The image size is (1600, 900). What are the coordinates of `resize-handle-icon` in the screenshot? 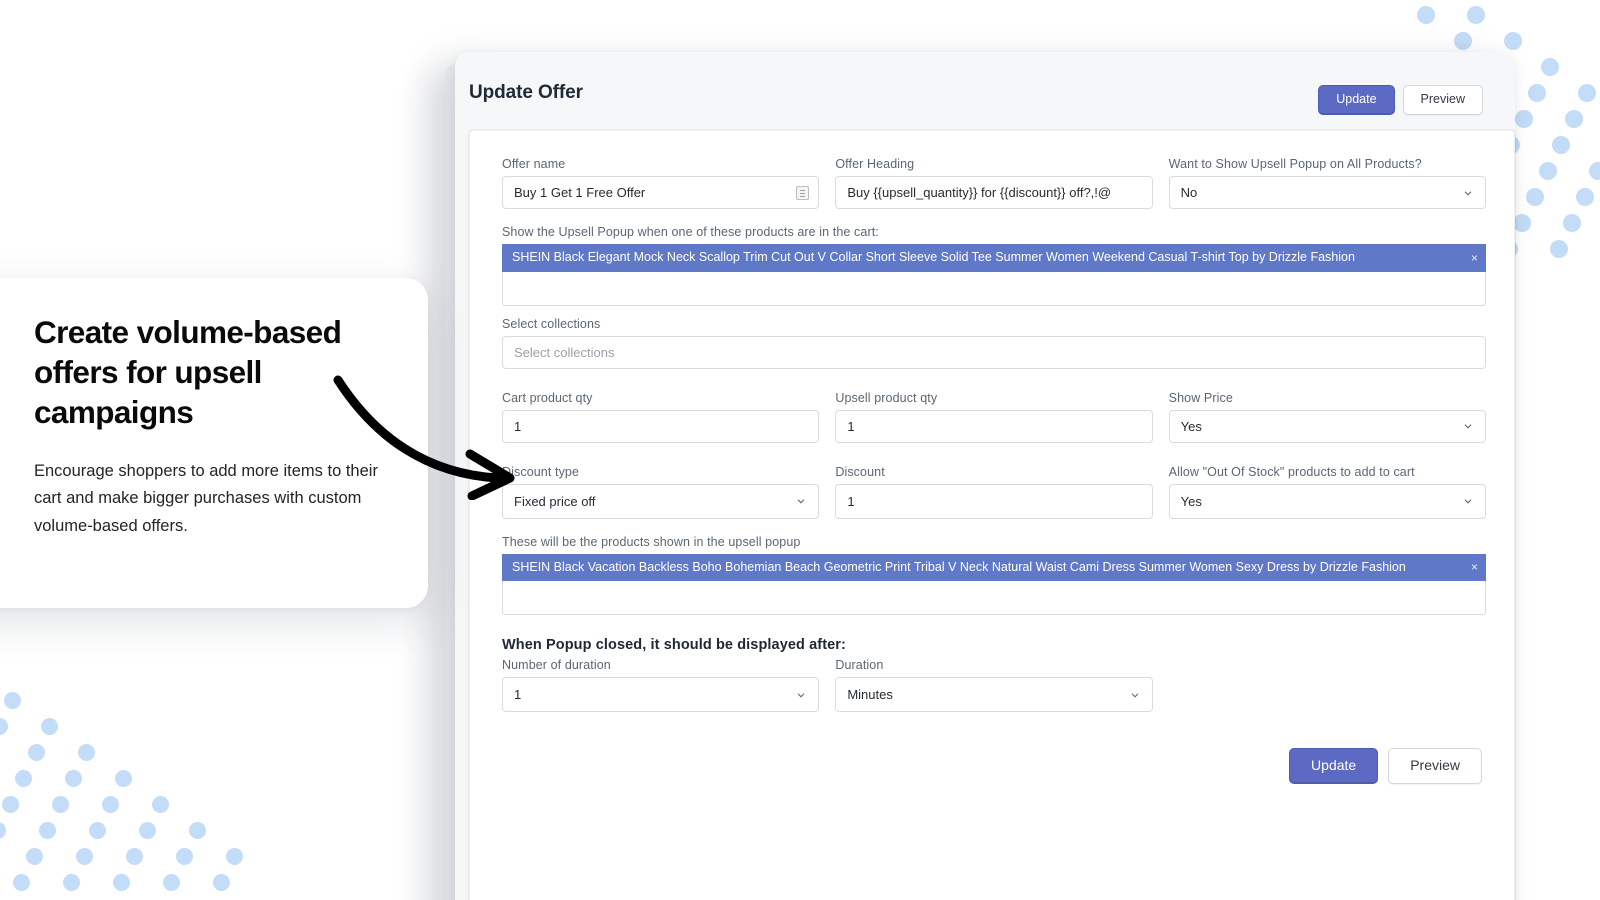 It's located at (803, 192).